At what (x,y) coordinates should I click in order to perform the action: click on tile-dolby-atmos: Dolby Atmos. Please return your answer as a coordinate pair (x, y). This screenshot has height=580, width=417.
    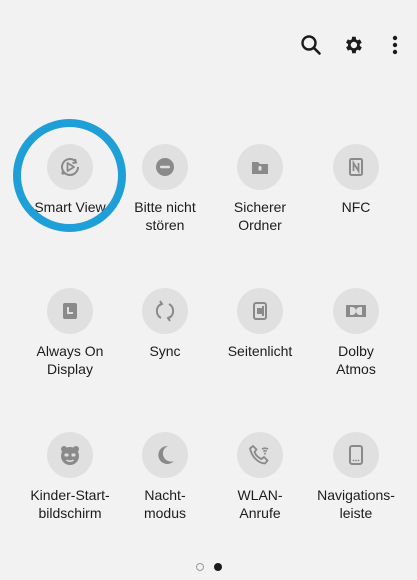
    Looking at the image, I should click on (356, 333).